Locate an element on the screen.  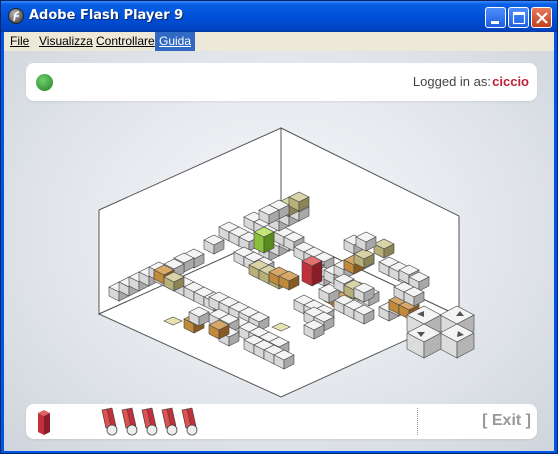
inventory-panel: [ Exit ] is located at coordinates (281, 421).